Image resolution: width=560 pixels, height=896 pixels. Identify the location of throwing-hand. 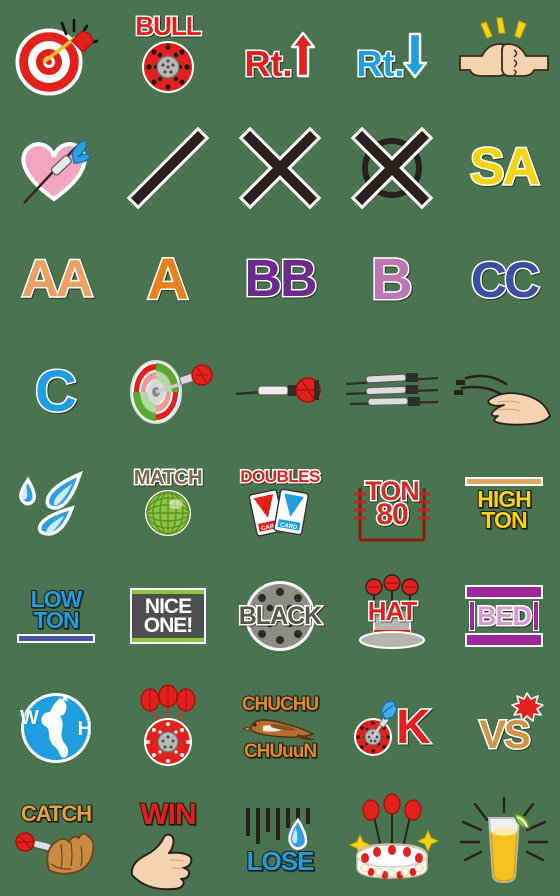
(504, 392).